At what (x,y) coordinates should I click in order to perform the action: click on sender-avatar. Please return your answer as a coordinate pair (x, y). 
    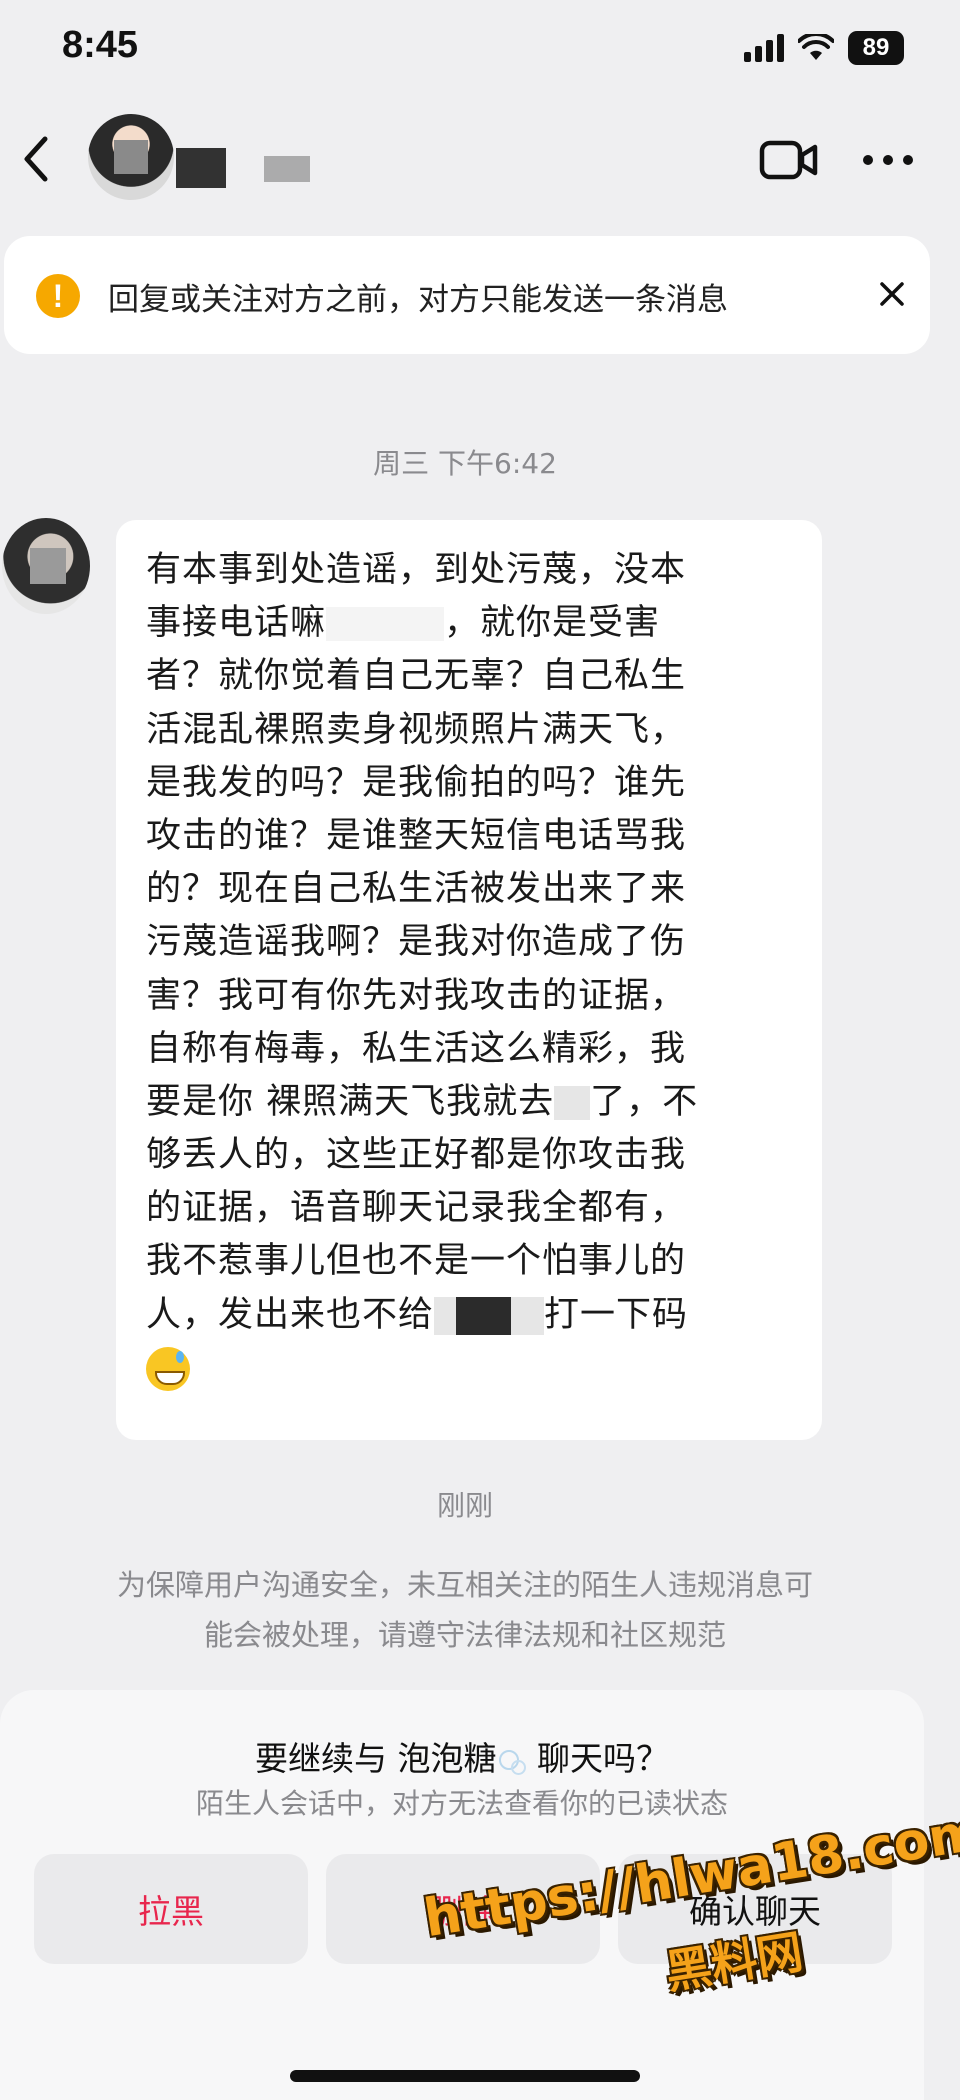
    Looking at the image, I should click on (46, 566).